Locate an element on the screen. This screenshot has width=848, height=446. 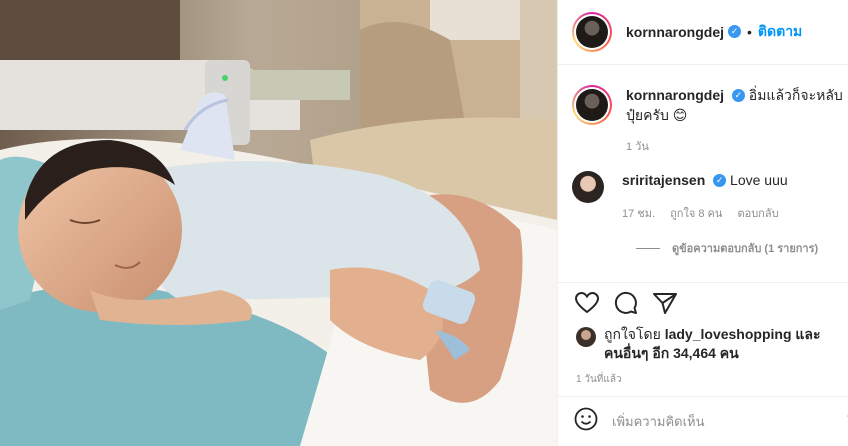
view-replies-button: ดูข้อความตอบกลับ (1 รายการ) is located at coordinates (742, 248).